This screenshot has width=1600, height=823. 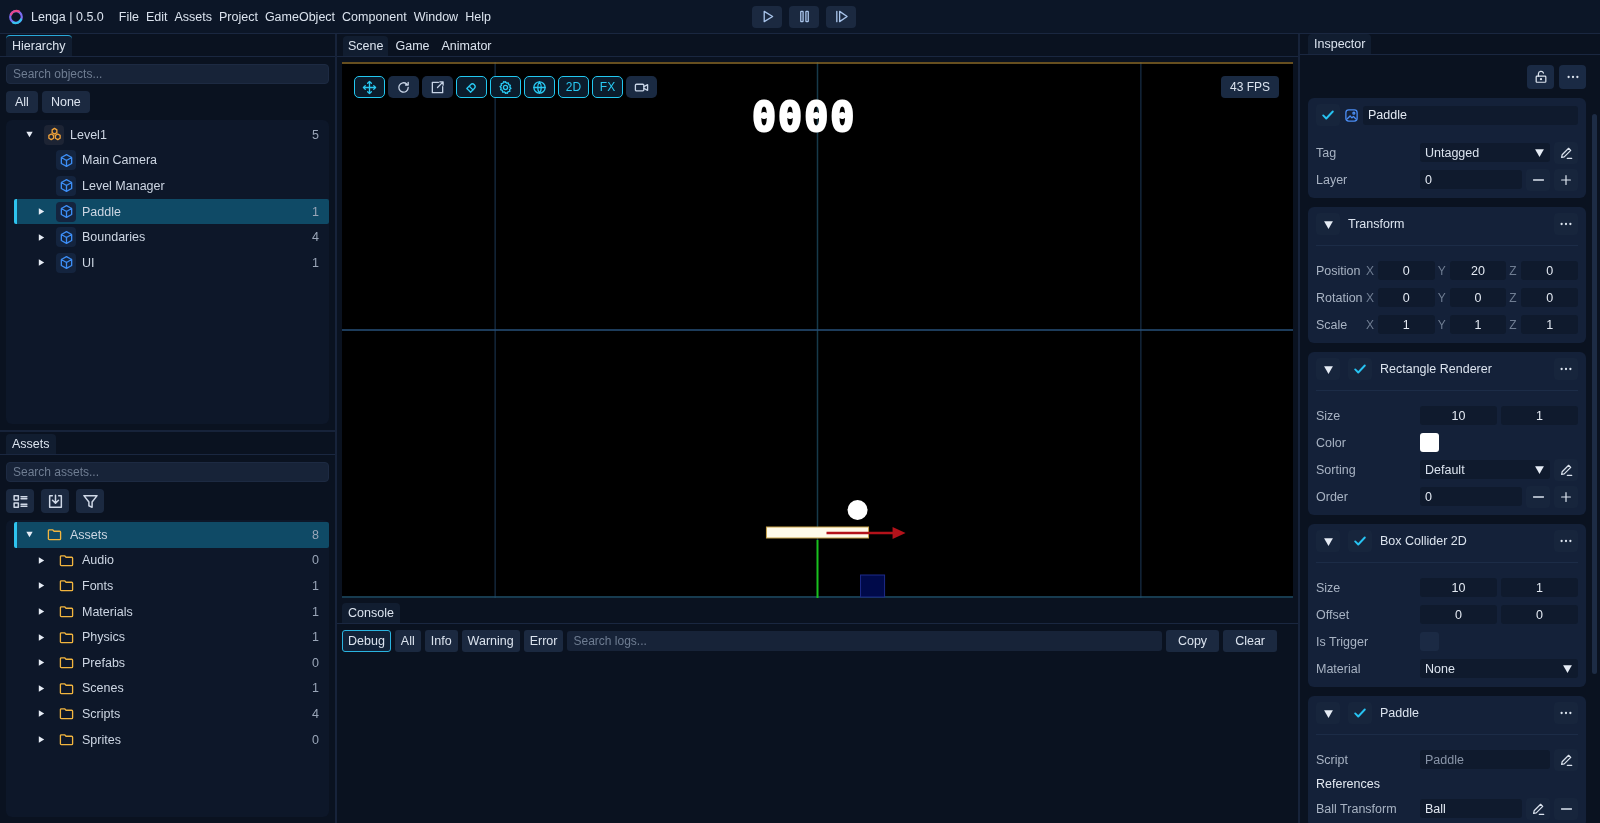 What do you see at coordinates (804, 16) in the screenshot?
I see `pause-button` at bounding box center [804, 16].